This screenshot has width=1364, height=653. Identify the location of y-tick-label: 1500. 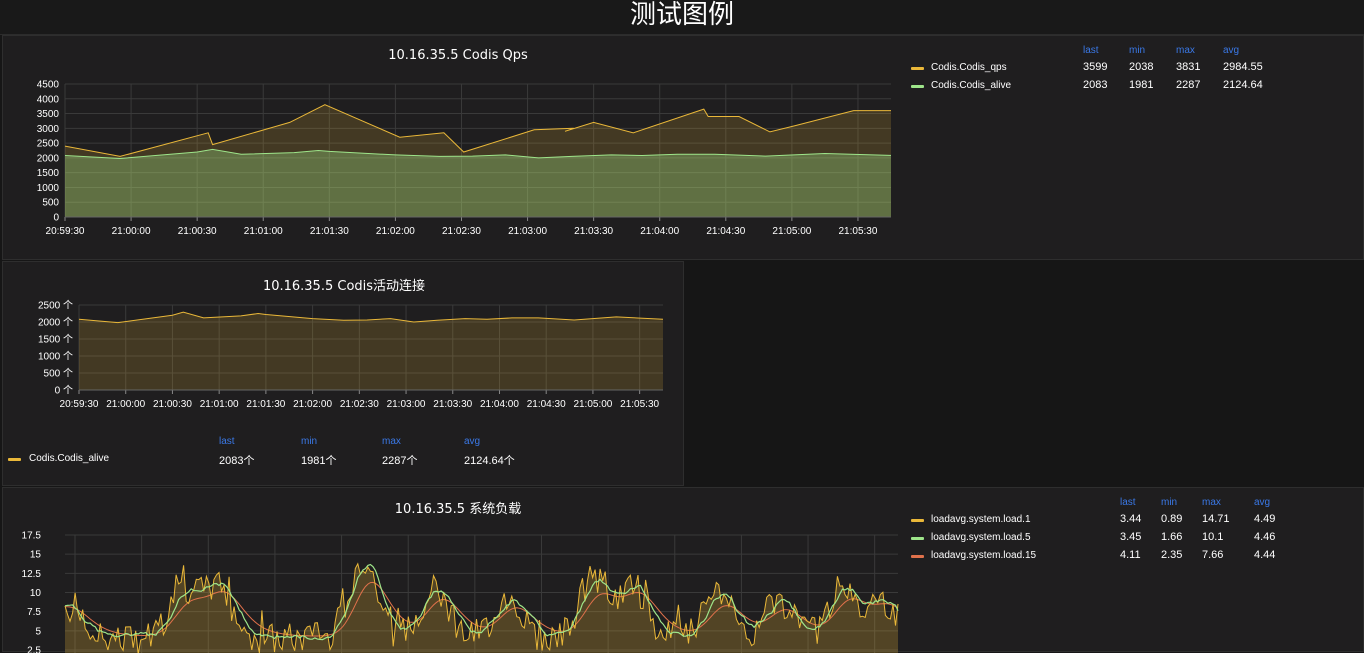
(48, 173).